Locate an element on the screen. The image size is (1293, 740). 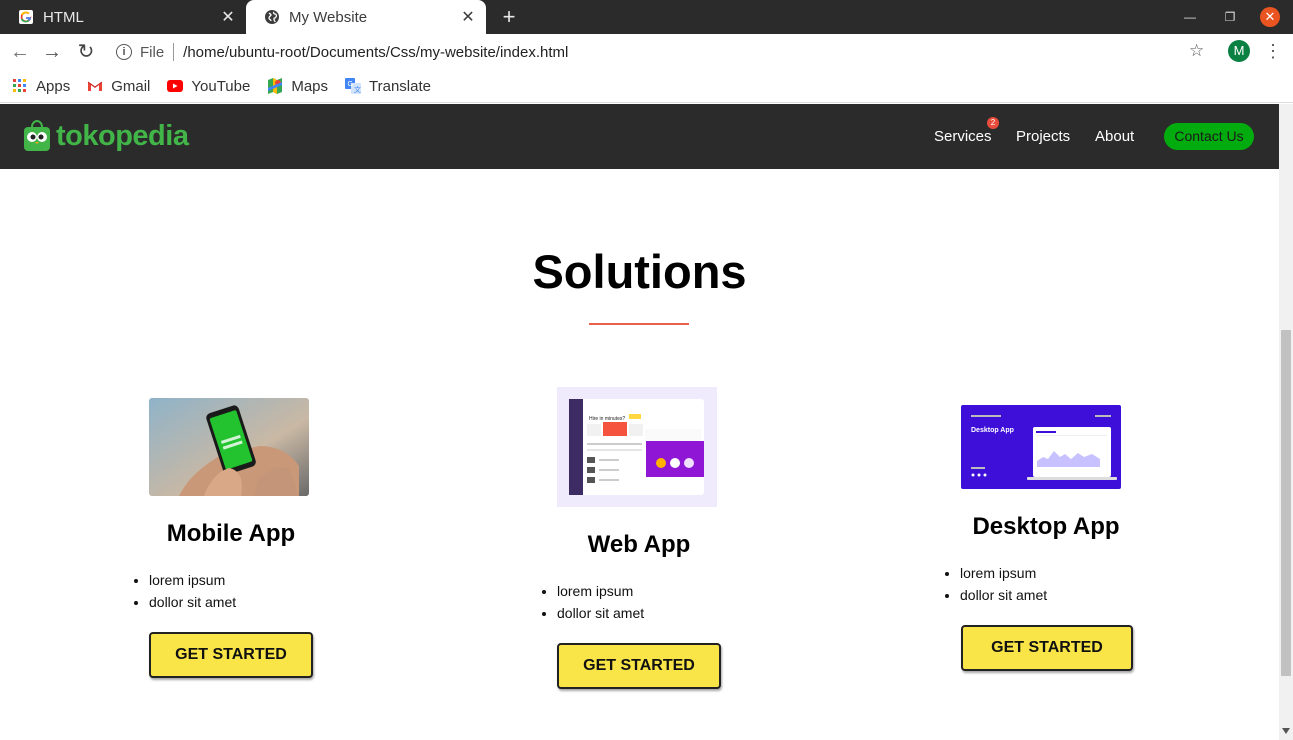
card-title: Desktop App is located at coordinates (1046, 526).